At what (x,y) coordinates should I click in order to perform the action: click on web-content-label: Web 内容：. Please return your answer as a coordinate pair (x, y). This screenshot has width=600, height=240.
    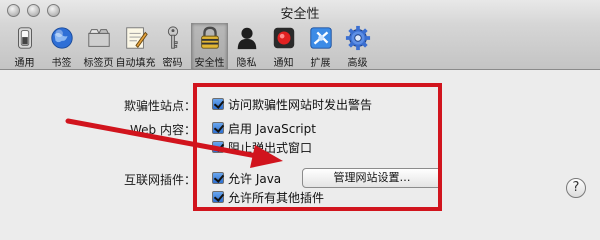
    Looking at the image, I should click on (163, 130).